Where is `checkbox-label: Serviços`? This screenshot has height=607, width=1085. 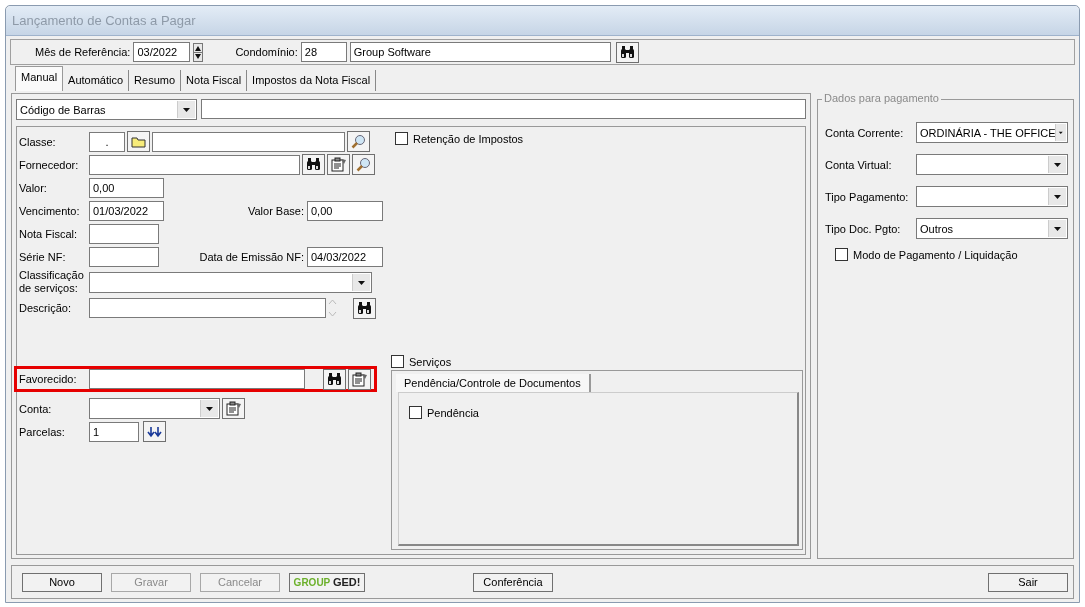
checkbox-label: Serviços is located at coordinates (430, 361).